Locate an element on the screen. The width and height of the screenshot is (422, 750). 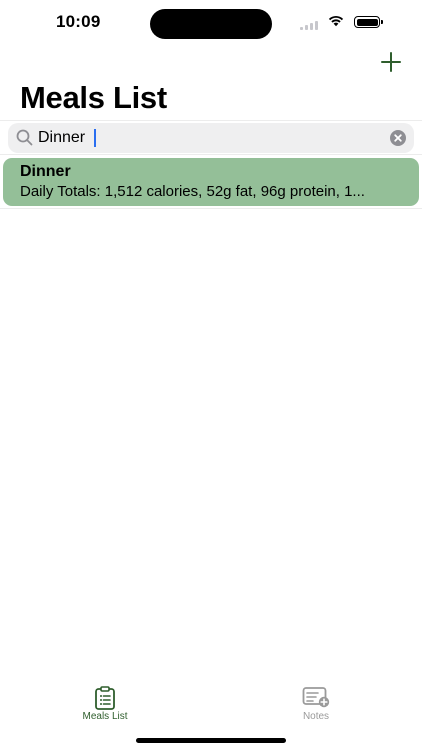
battery-icon is located at coordinates (368, 22).